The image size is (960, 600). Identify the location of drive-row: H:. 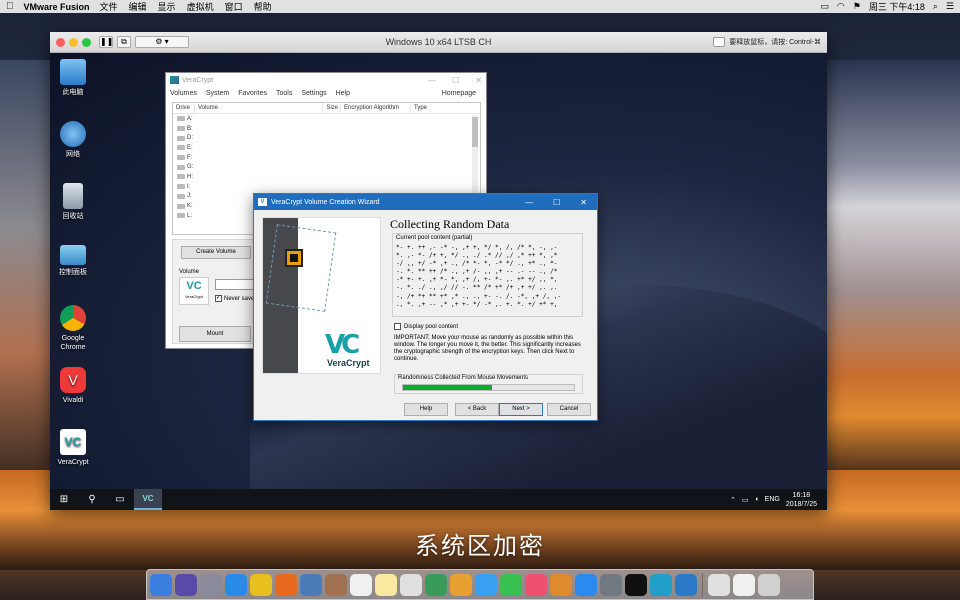
(326, 177).